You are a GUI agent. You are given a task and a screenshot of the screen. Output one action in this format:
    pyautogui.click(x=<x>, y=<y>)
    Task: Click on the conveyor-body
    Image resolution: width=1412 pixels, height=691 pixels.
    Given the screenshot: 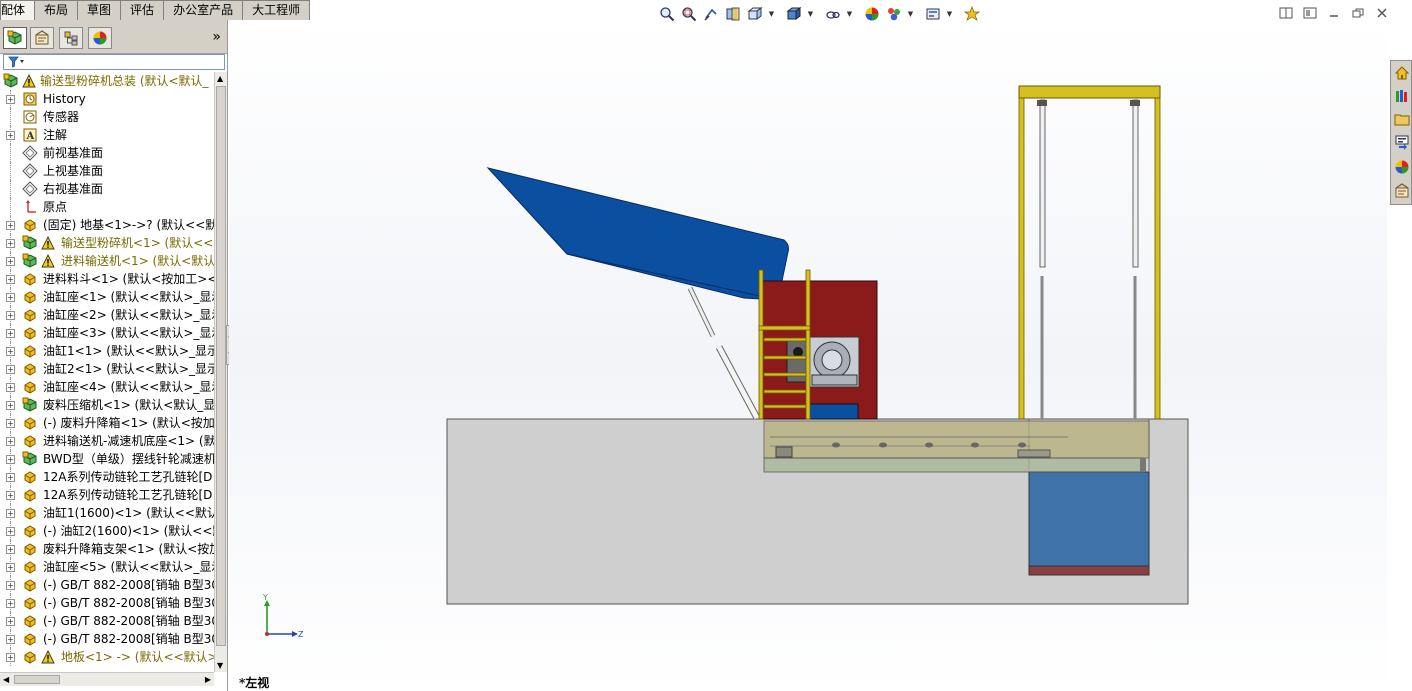 What is the action you would take?
    pyautogui.click(x=956, y=446)
    